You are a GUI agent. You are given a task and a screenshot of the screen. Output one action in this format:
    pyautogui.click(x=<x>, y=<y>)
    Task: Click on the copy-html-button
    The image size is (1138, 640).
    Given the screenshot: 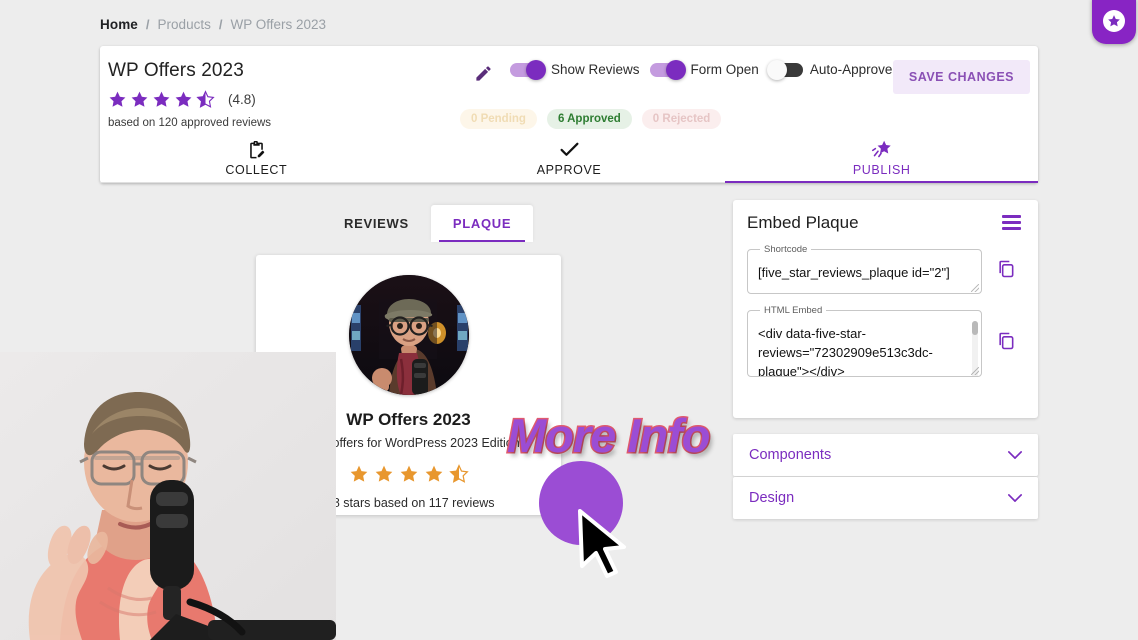 What is the action you would take?
    pyautogui.click(x=1006, y=341)
    